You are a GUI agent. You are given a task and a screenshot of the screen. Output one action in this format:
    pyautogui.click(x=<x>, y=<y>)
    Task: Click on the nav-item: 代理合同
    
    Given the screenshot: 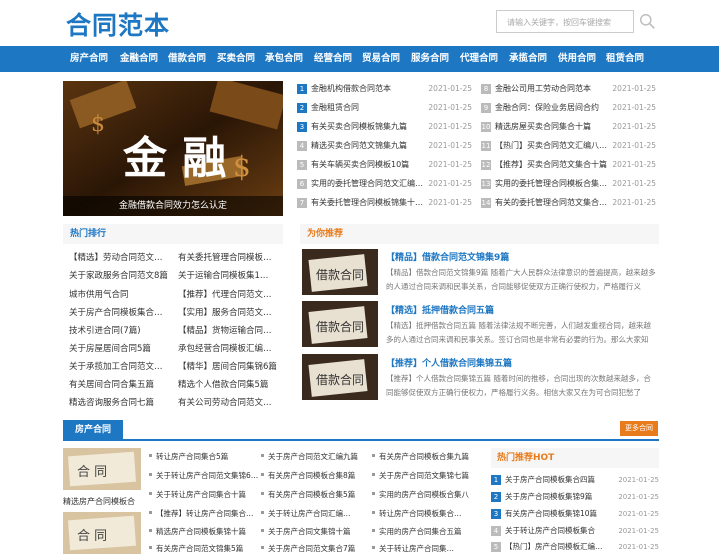 What is the action you would take?
    pyautogui.click(x=479, y=59)
    